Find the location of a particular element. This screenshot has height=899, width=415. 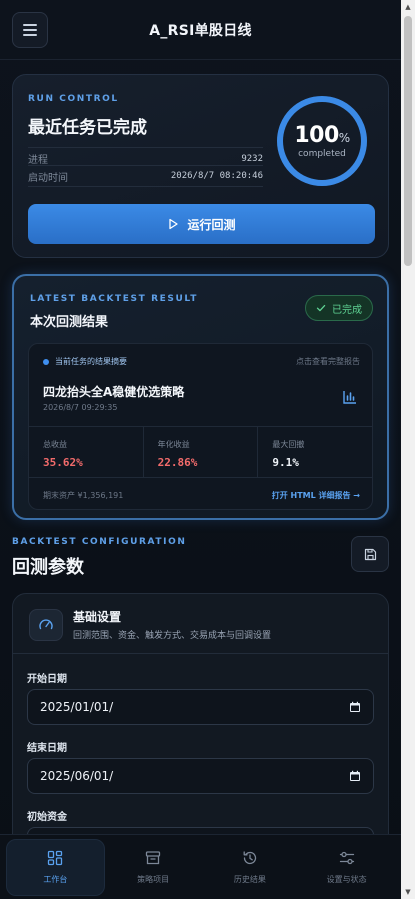

start-time-row: 启动时间 2026/8/7 08:20:46 is located at coordinates (145, 176).